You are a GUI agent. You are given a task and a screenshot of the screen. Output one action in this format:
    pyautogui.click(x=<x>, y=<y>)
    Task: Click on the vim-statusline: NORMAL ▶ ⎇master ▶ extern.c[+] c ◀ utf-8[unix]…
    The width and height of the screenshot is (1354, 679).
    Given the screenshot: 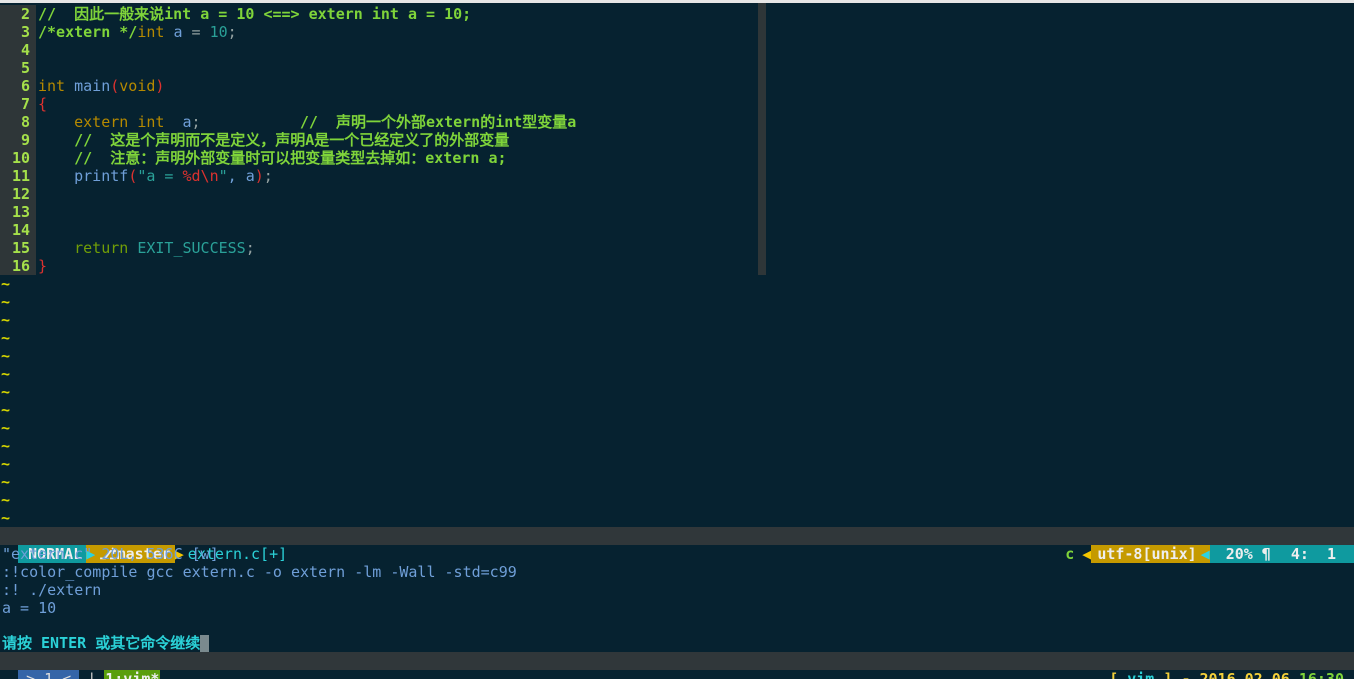 What is the action you would take?
    pyautogui.click(x=677, y=545)
    